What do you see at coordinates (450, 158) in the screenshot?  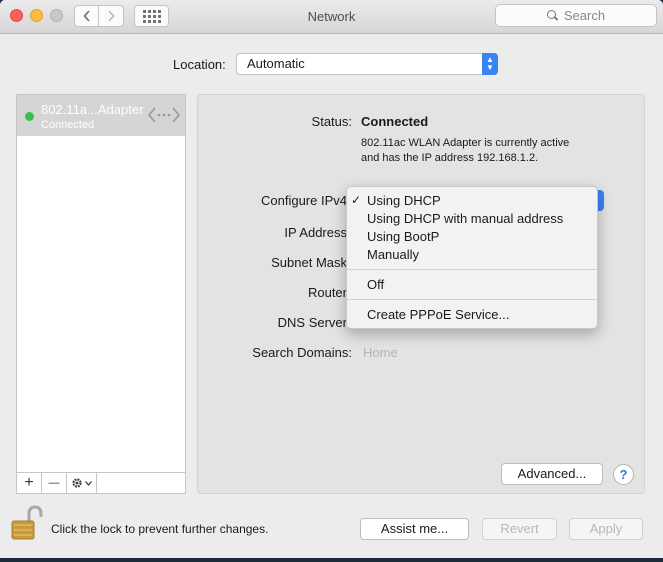 I see `status-description-line-2: and has the IP address 192.168.1.2.` at bounding box center [450, 158].